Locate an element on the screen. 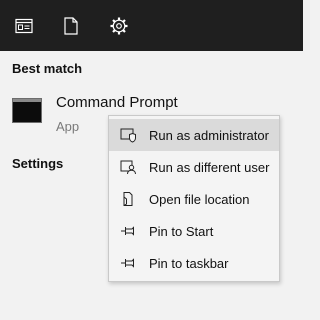  settings-gear-icon is located at coordinates (119, 26).